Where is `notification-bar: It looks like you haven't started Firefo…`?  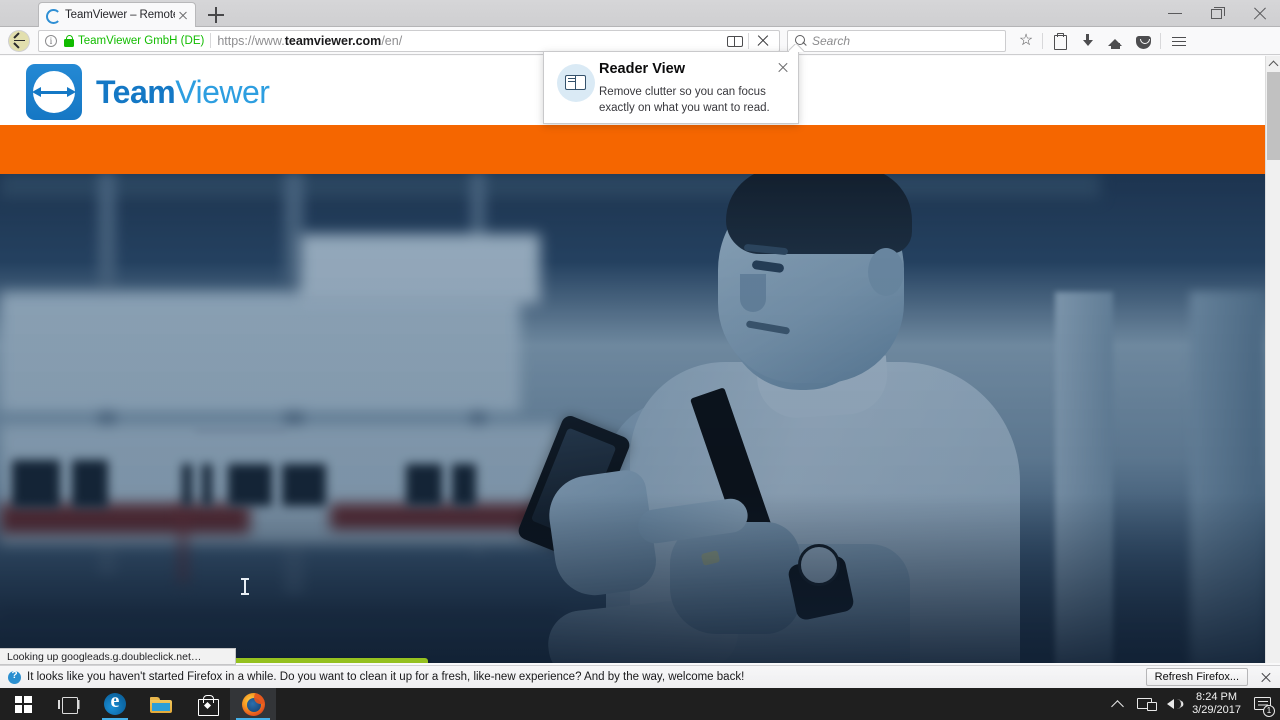
notification-bar: It looks like you haven't started Firefo… is located at coordinates (640, 676).